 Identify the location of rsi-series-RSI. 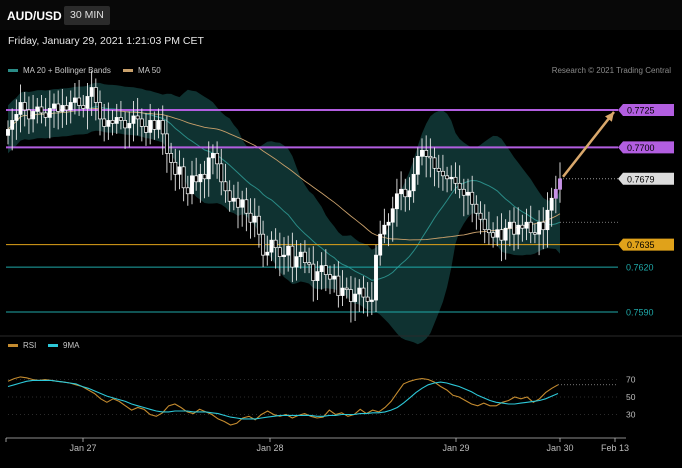
(283, 401).